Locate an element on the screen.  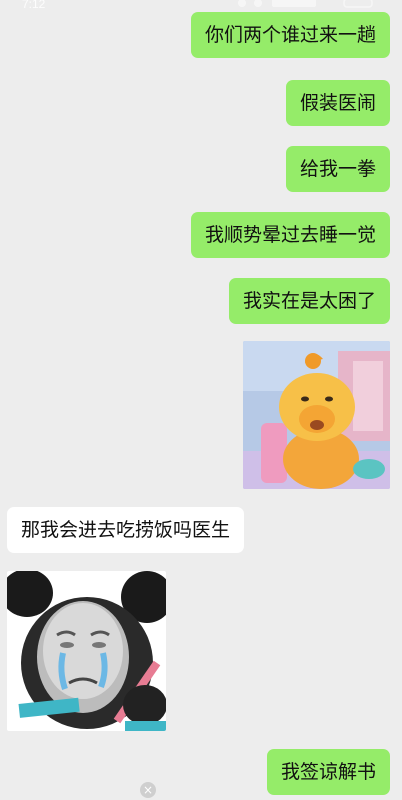
message-text: 我签谅解书 is located at coordinates (328, 772).